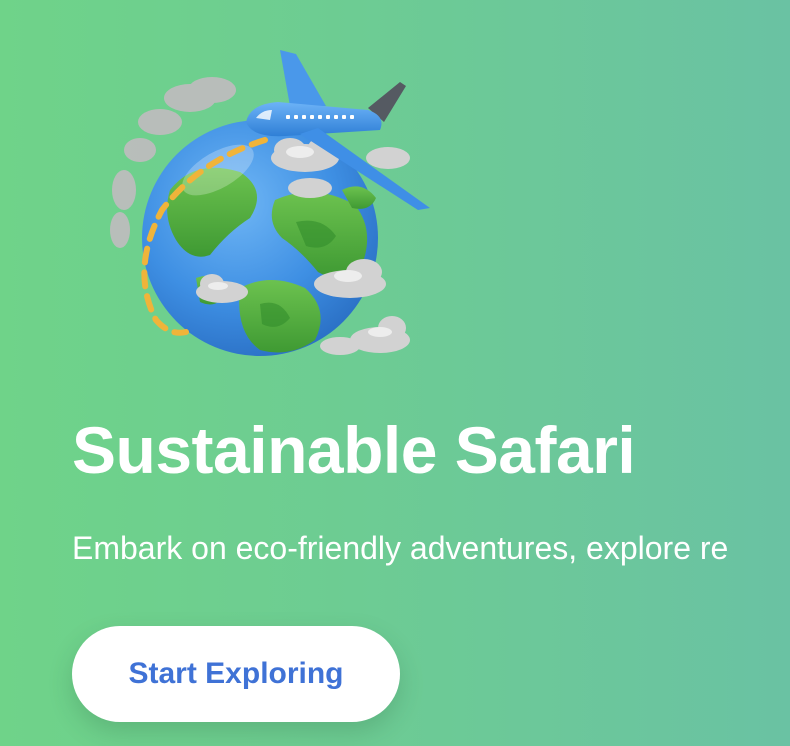 Image resolution: width=790 pixels, height=746 pixels. What do you see at coordinates (354, 450) in the screenshot?
I see `page-title: Sustainable Safari` at bounding box center [354, 450].